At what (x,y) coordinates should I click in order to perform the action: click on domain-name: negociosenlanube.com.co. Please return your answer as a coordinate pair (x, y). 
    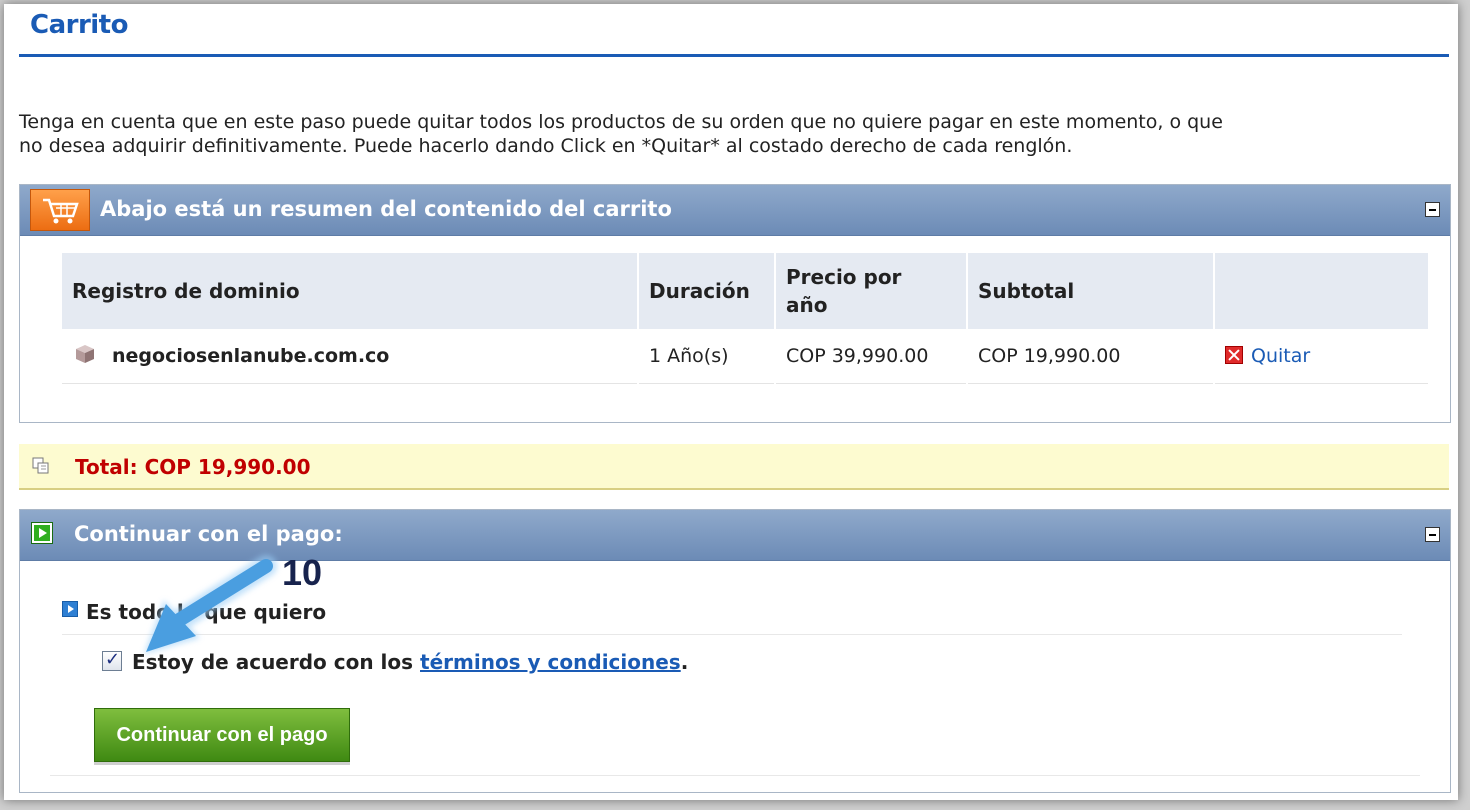
    Looking at the image, I should click on (251, 356).